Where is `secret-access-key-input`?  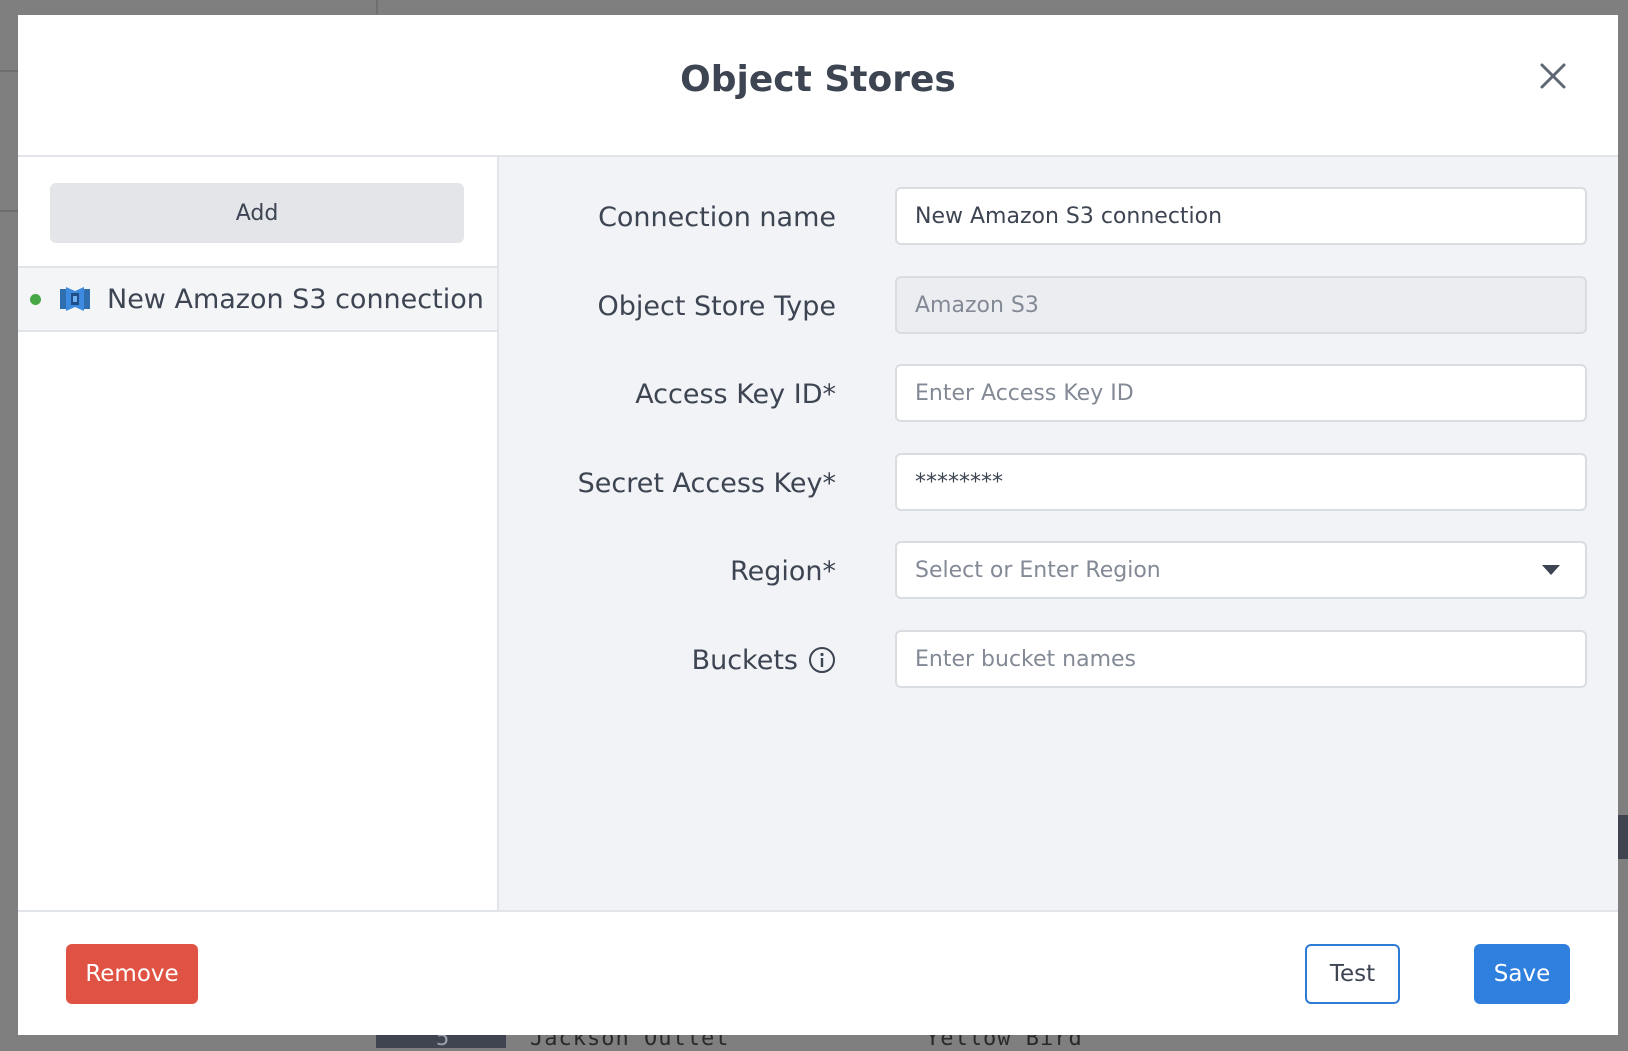 secret-access-key-input is located at coordinates (1241, 482).